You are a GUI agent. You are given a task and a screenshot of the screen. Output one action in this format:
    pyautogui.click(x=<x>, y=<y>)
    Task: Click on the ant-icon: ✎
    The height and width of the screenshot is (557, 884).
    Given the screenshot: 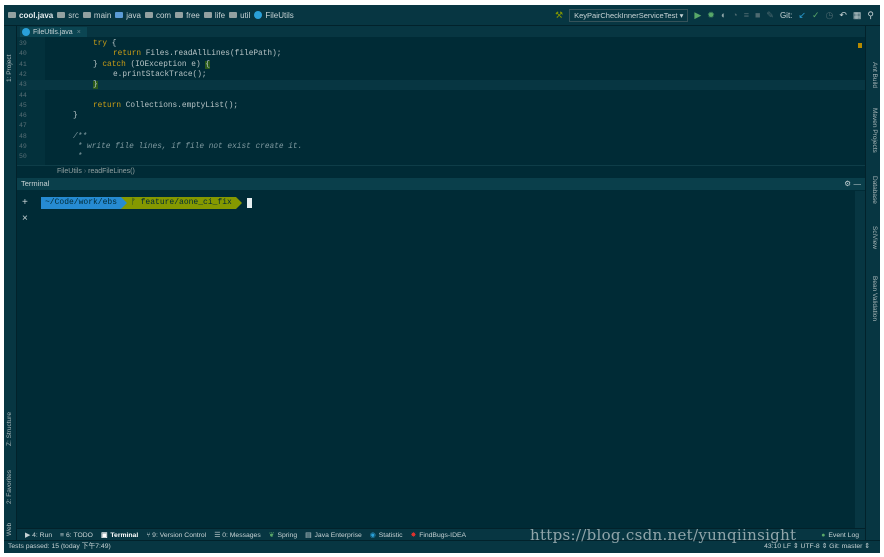 What is the action you would take?
    pyautogui.click(x=770, y=15)
    